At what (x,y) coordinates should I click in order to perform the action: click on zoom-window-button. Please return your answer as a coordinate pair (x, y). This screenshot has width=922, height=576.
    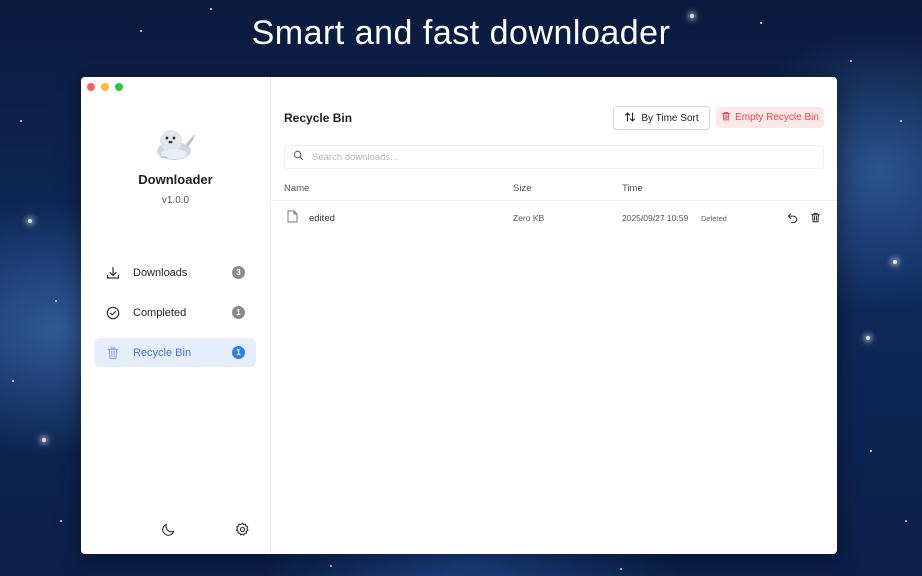
    Looking at the image, I should click on (119, 87).